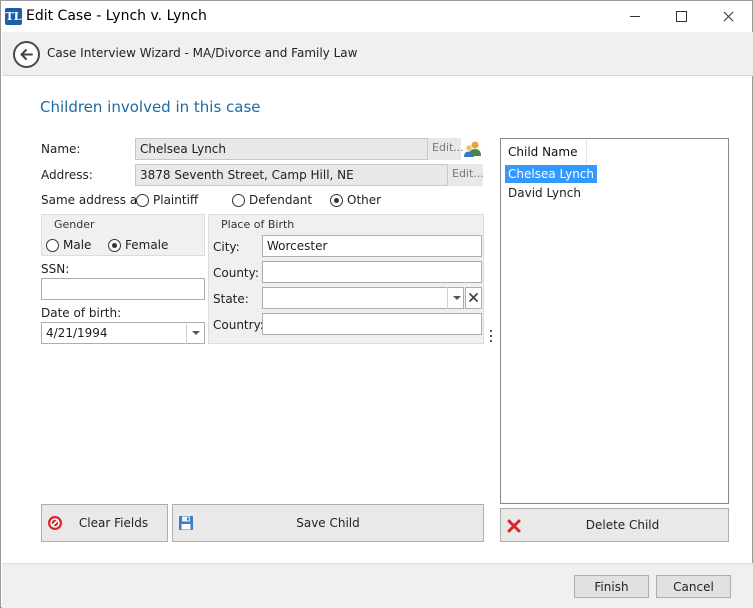 Image resolution: width=753 pixels, height=608 pixels. Describe the element at coordinates (682, 16) in the screenshot. I see `maximize-button` at that location.